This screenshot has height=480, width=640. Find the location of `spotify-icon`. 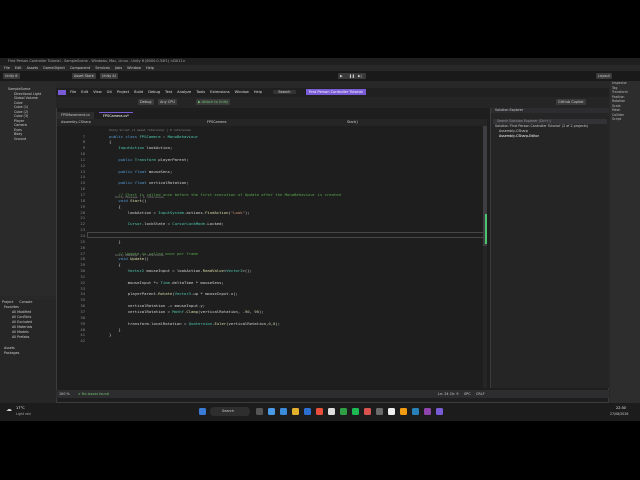

spotify-icon is located at coordinates (355, 411).